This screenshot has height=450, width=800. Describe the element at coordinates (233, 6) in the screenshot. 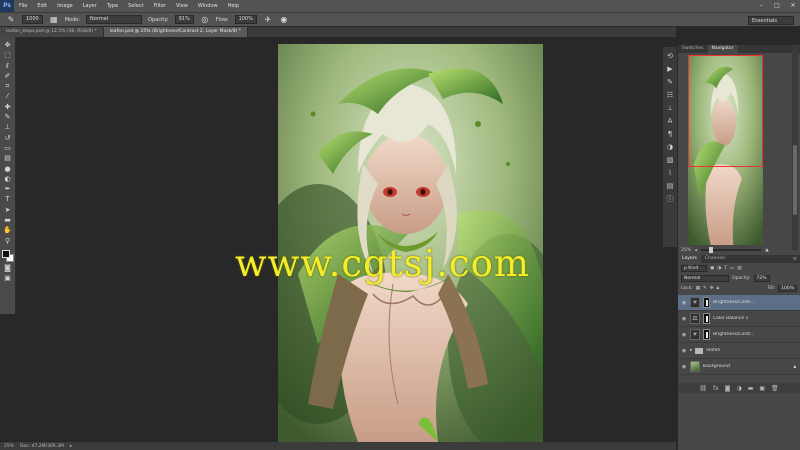

I see `menu-help: Help` at that location.